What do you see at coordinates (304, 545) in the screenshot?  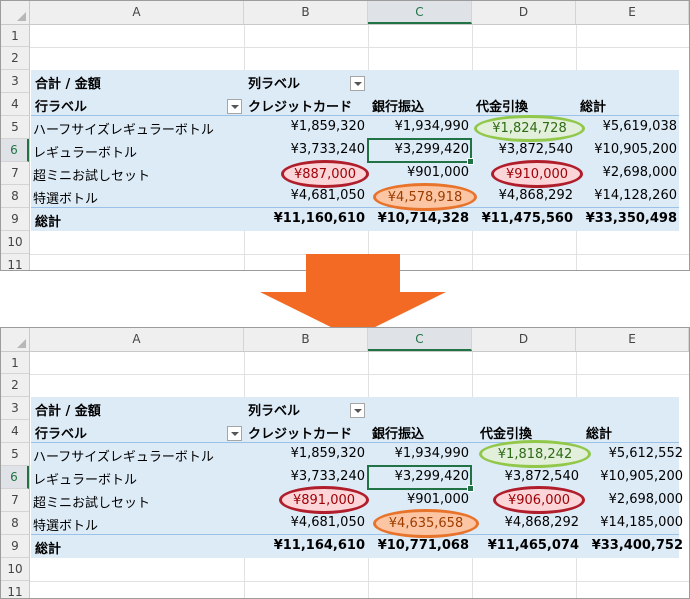 I see `grand-total-cell: ¥11,164,610` at bounding box center [304, 545].